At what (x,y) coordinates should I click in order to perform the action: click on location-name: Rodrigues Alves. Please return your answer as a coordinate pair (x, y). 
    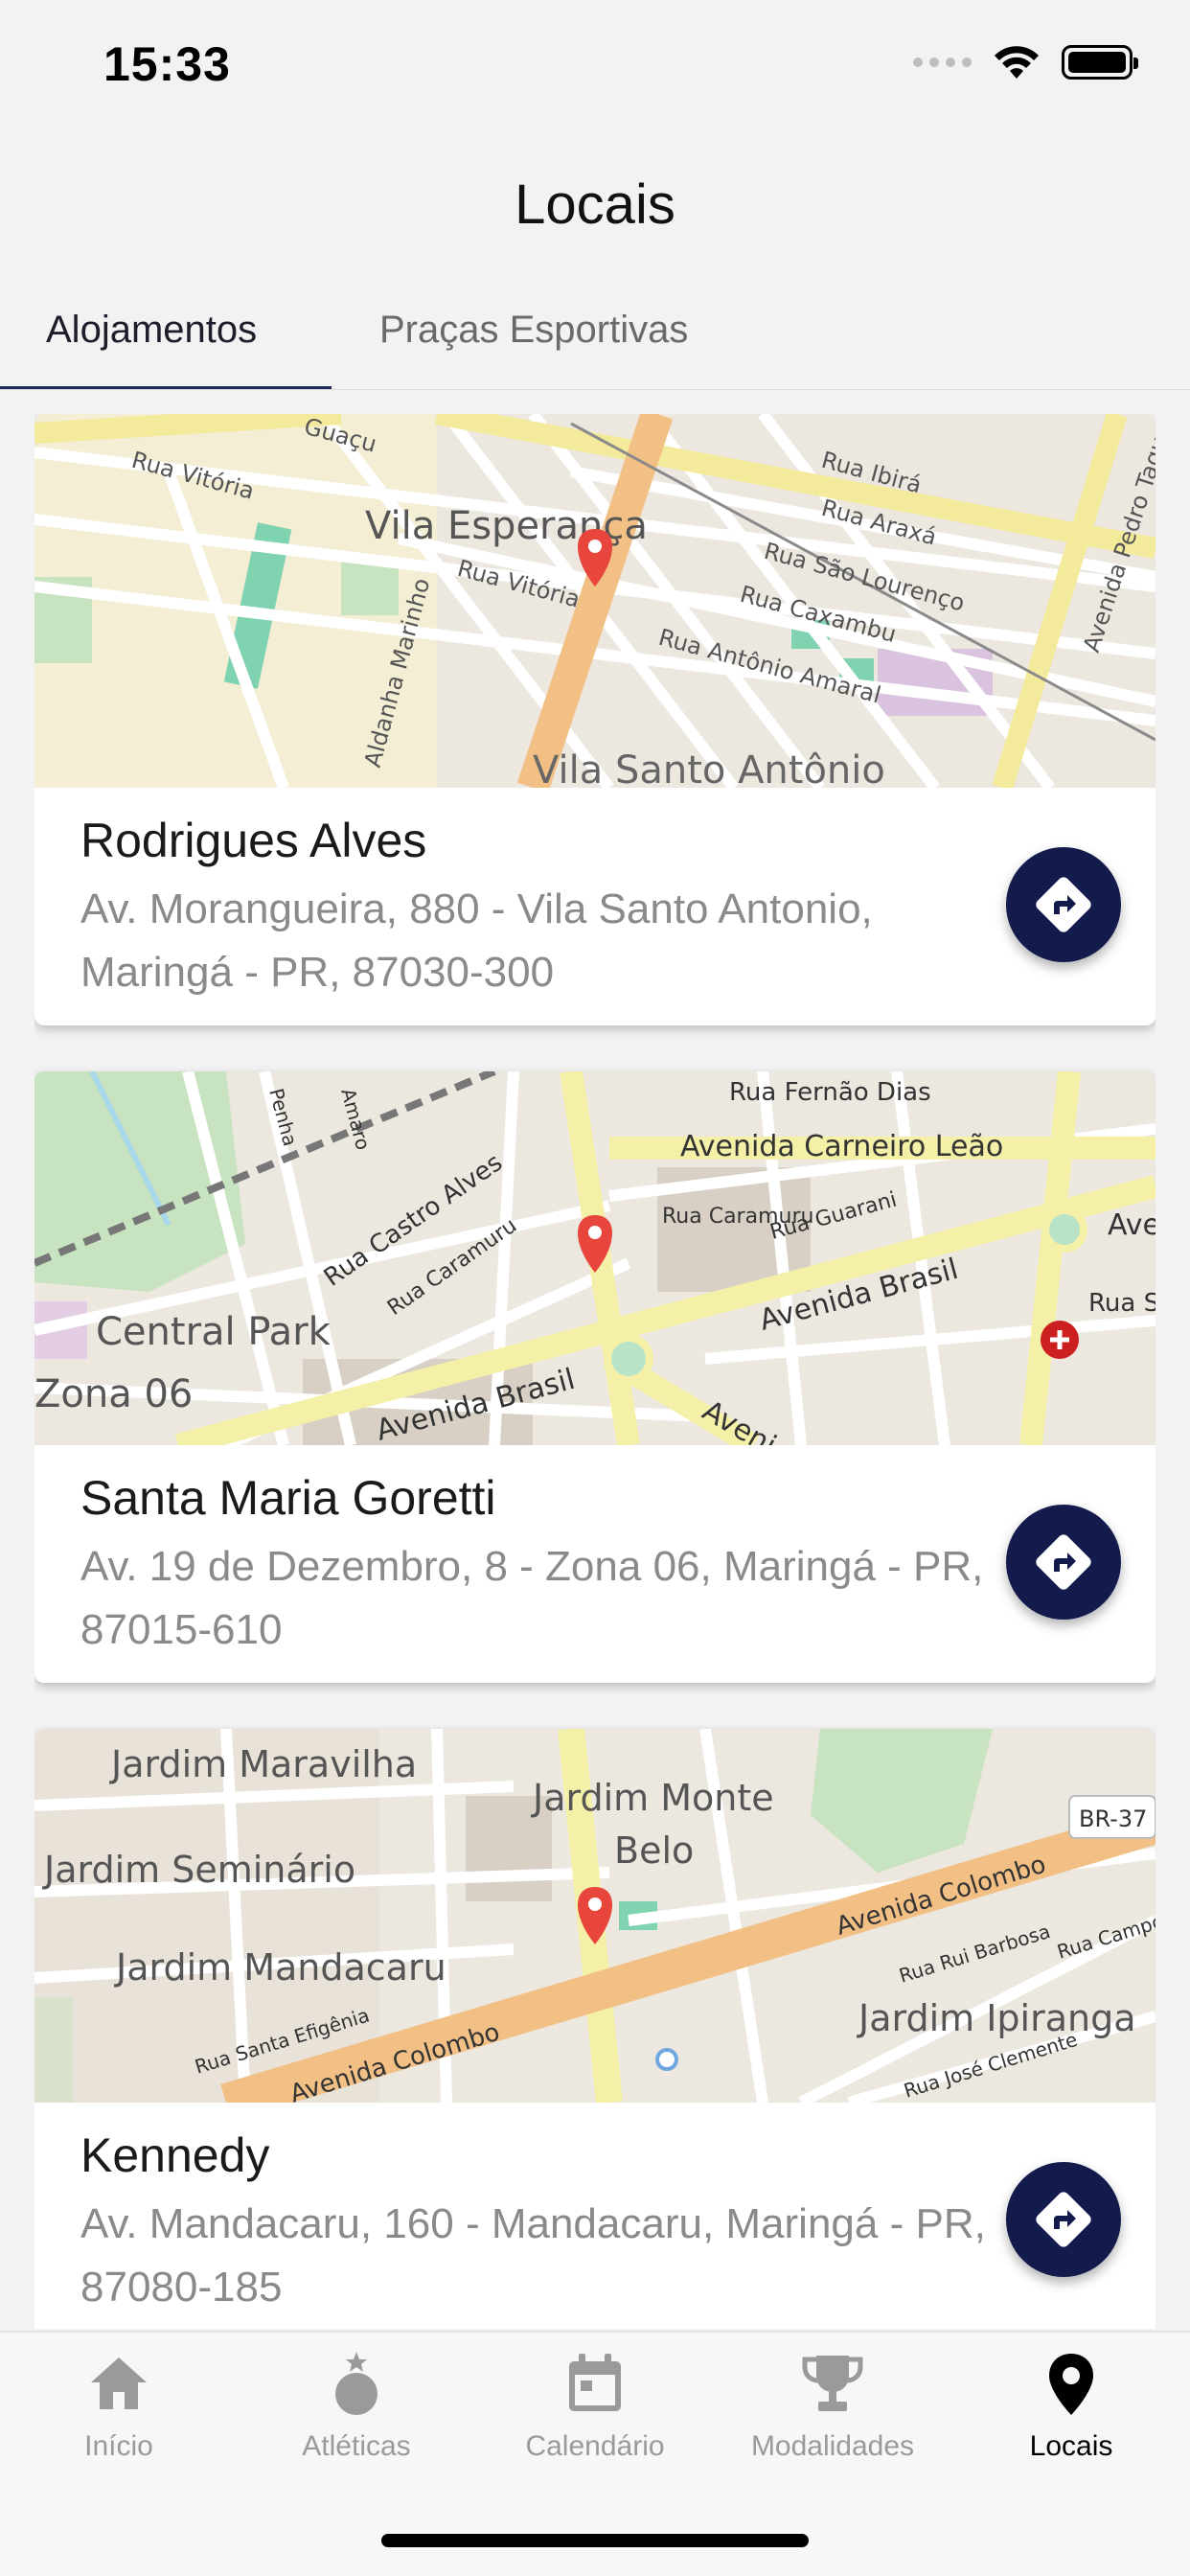
    Looking at the image, I should click on (254, 840).